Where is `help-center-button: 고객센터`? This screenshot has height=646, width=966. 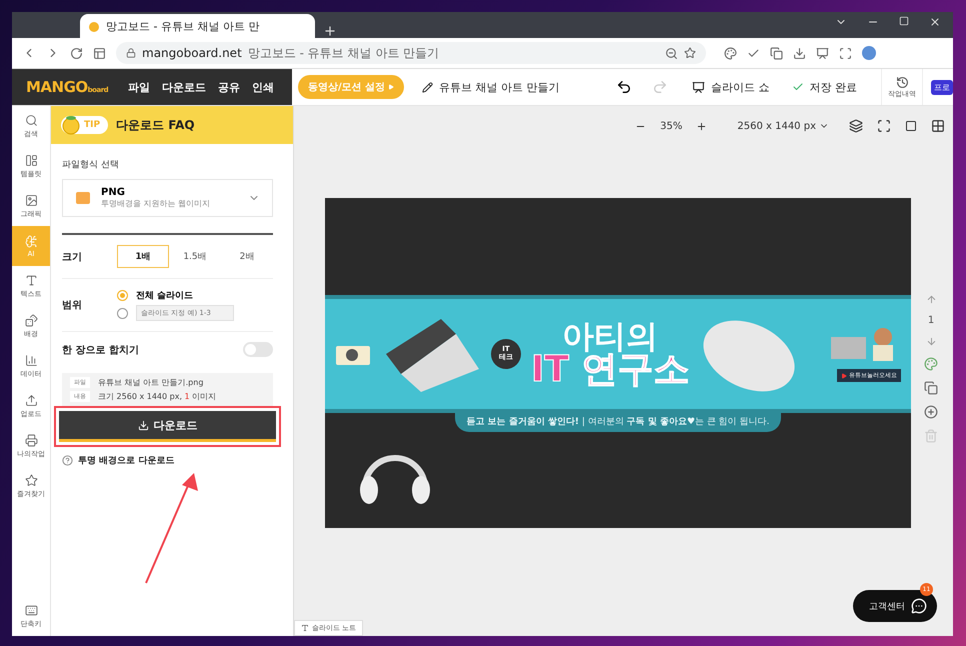 help-center-button: 고객센터 is located at coordinates (895, 606).